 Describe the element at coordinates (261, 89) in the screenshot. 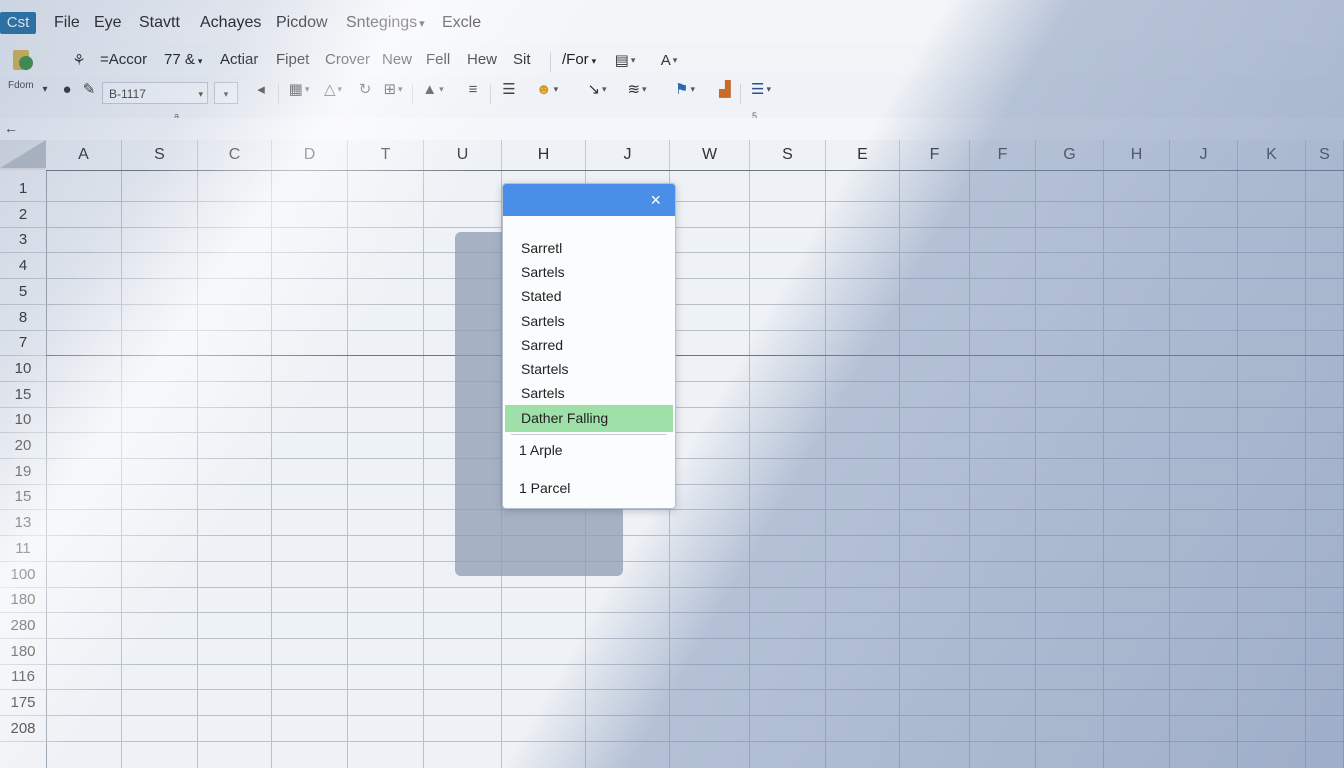

I see `undo-icon: ◂` at that location.